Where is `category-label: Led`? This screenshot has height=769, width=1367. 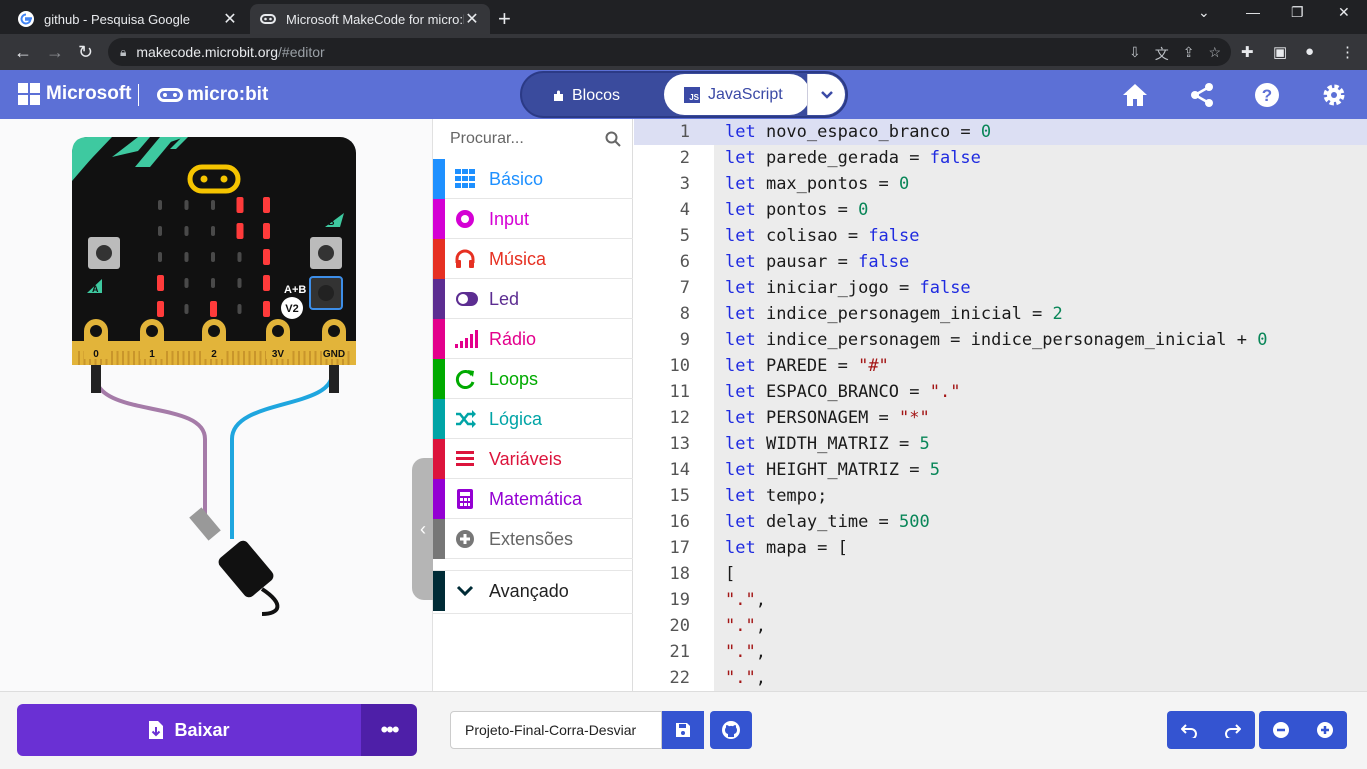 category-label: Led is located at coordinates (504, 299).